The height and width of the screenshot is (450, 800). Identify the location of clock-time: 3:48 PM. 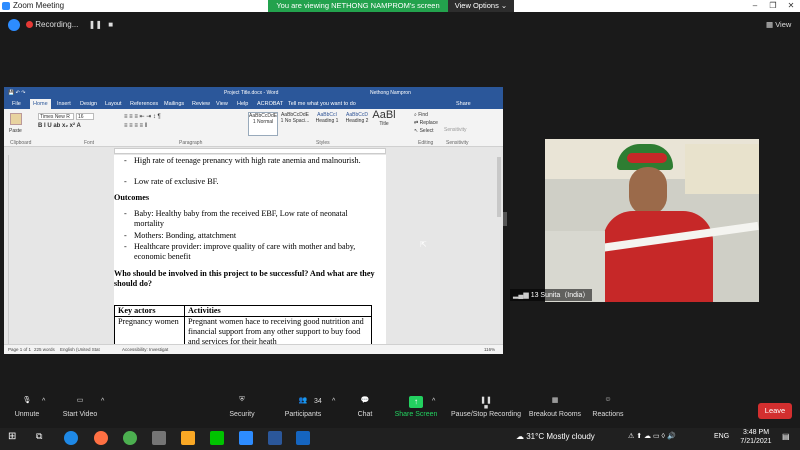
(756, 432).